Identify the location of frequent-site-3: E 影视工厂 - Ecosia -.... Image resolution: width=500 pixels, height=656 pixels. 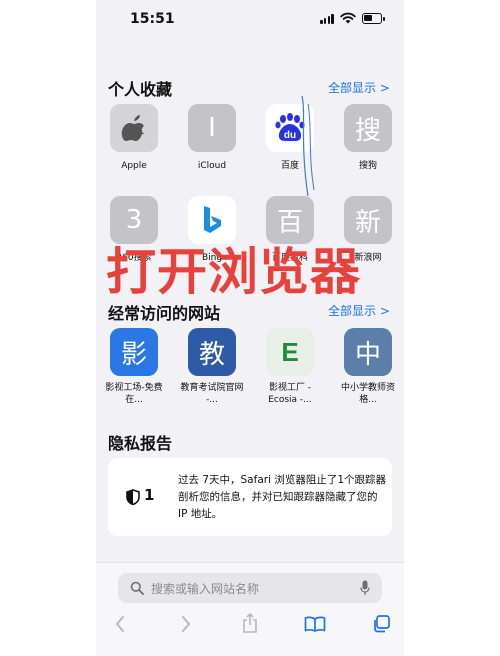
(290, 367).